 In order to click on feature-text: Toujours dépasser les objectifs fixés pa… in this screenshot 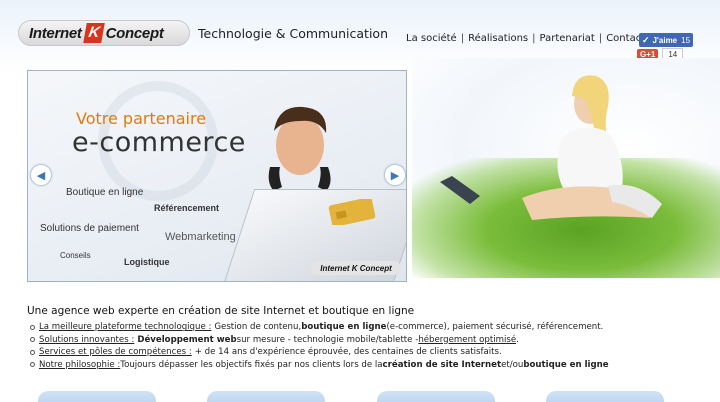, I will do `click(251, 364)`.